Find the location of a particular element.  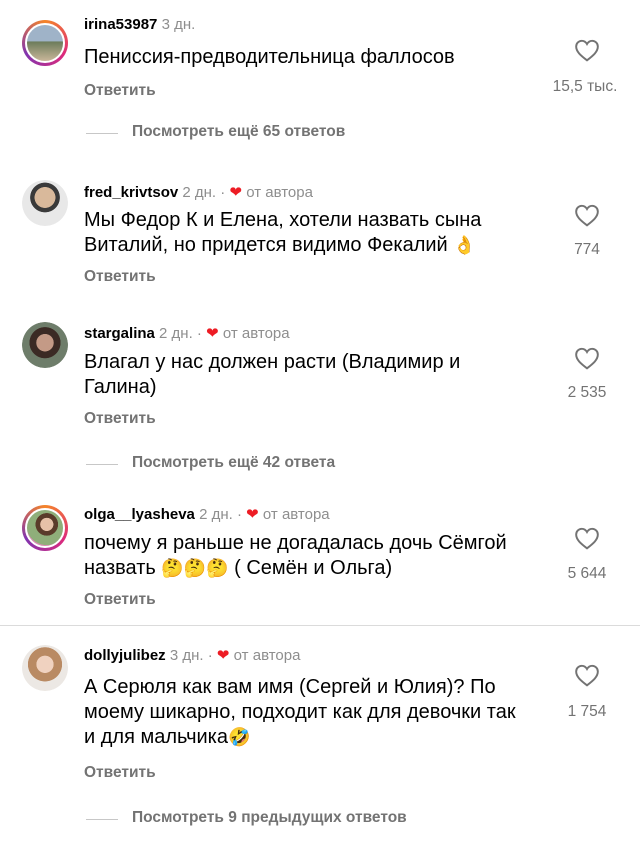

comment-text: Пенисcия-предводительница фаллосов is located at coordinates (269, 57).